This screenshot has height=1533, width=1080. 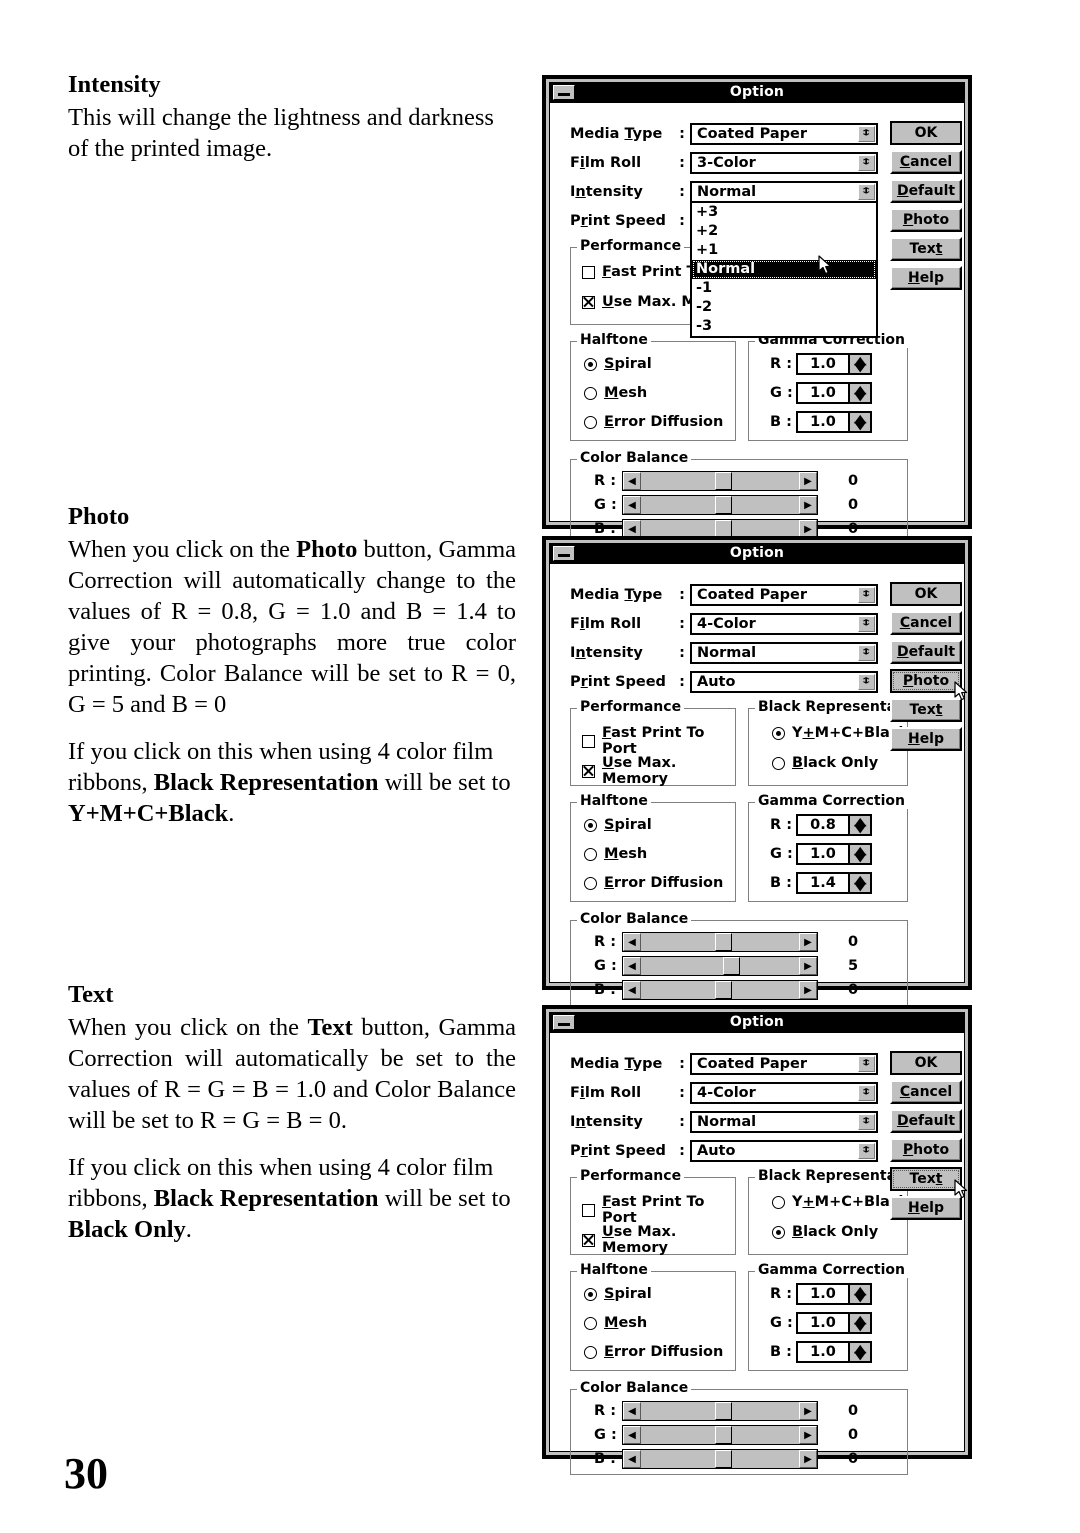 What do you see at coordinates (823, 393) in the screenshot?
I see `gamma-value-g: 1.0` at bounding box center [823, 393].